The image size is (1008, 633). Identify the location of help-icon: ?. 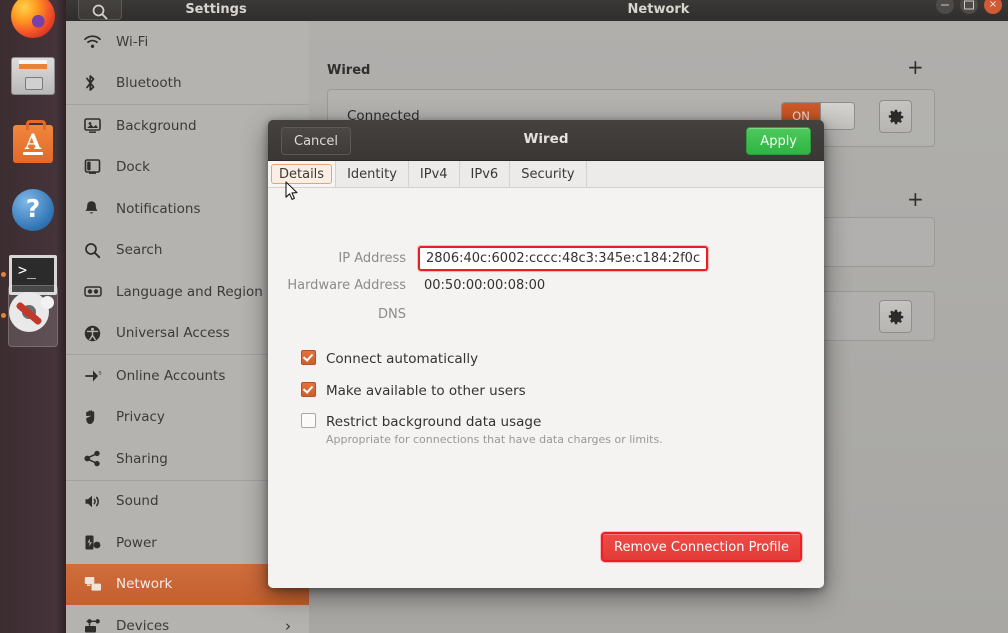
(33, 210).